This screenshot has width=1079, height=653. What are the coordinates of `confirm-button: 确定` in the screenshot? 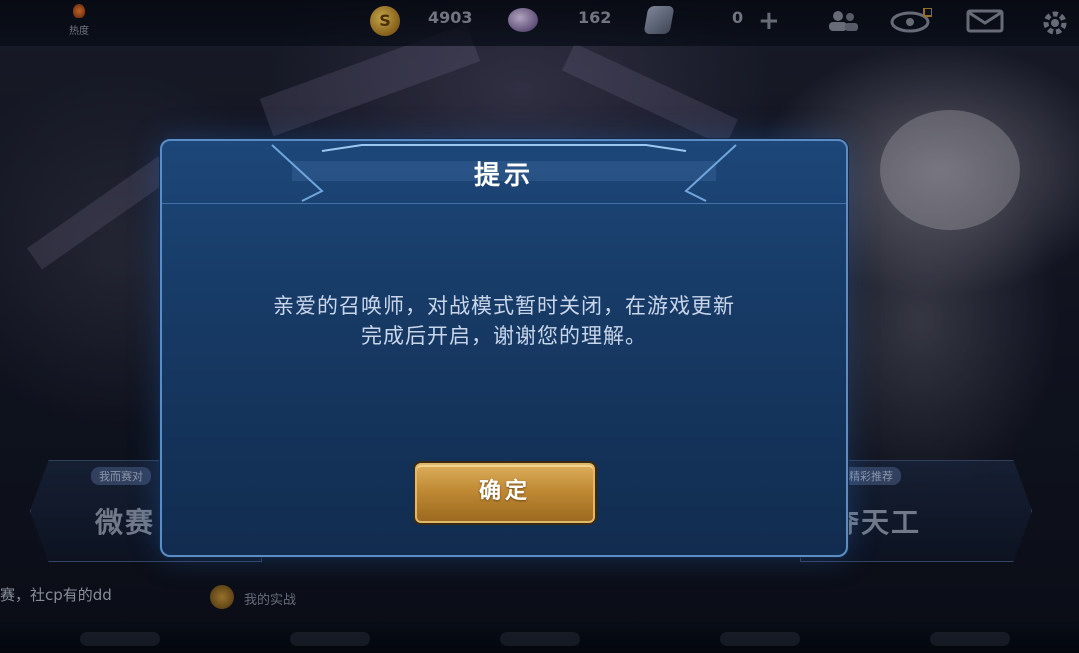 It's located at (505, 493).